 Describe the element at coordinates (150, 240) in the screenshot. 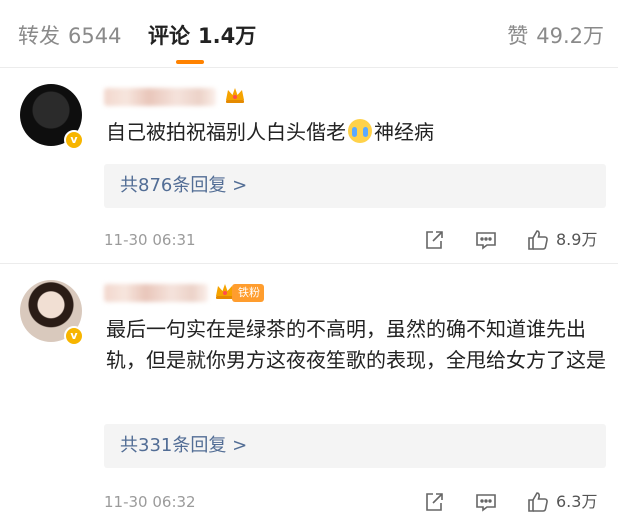

I see `comment-time: 11-30 06:31` at that location.